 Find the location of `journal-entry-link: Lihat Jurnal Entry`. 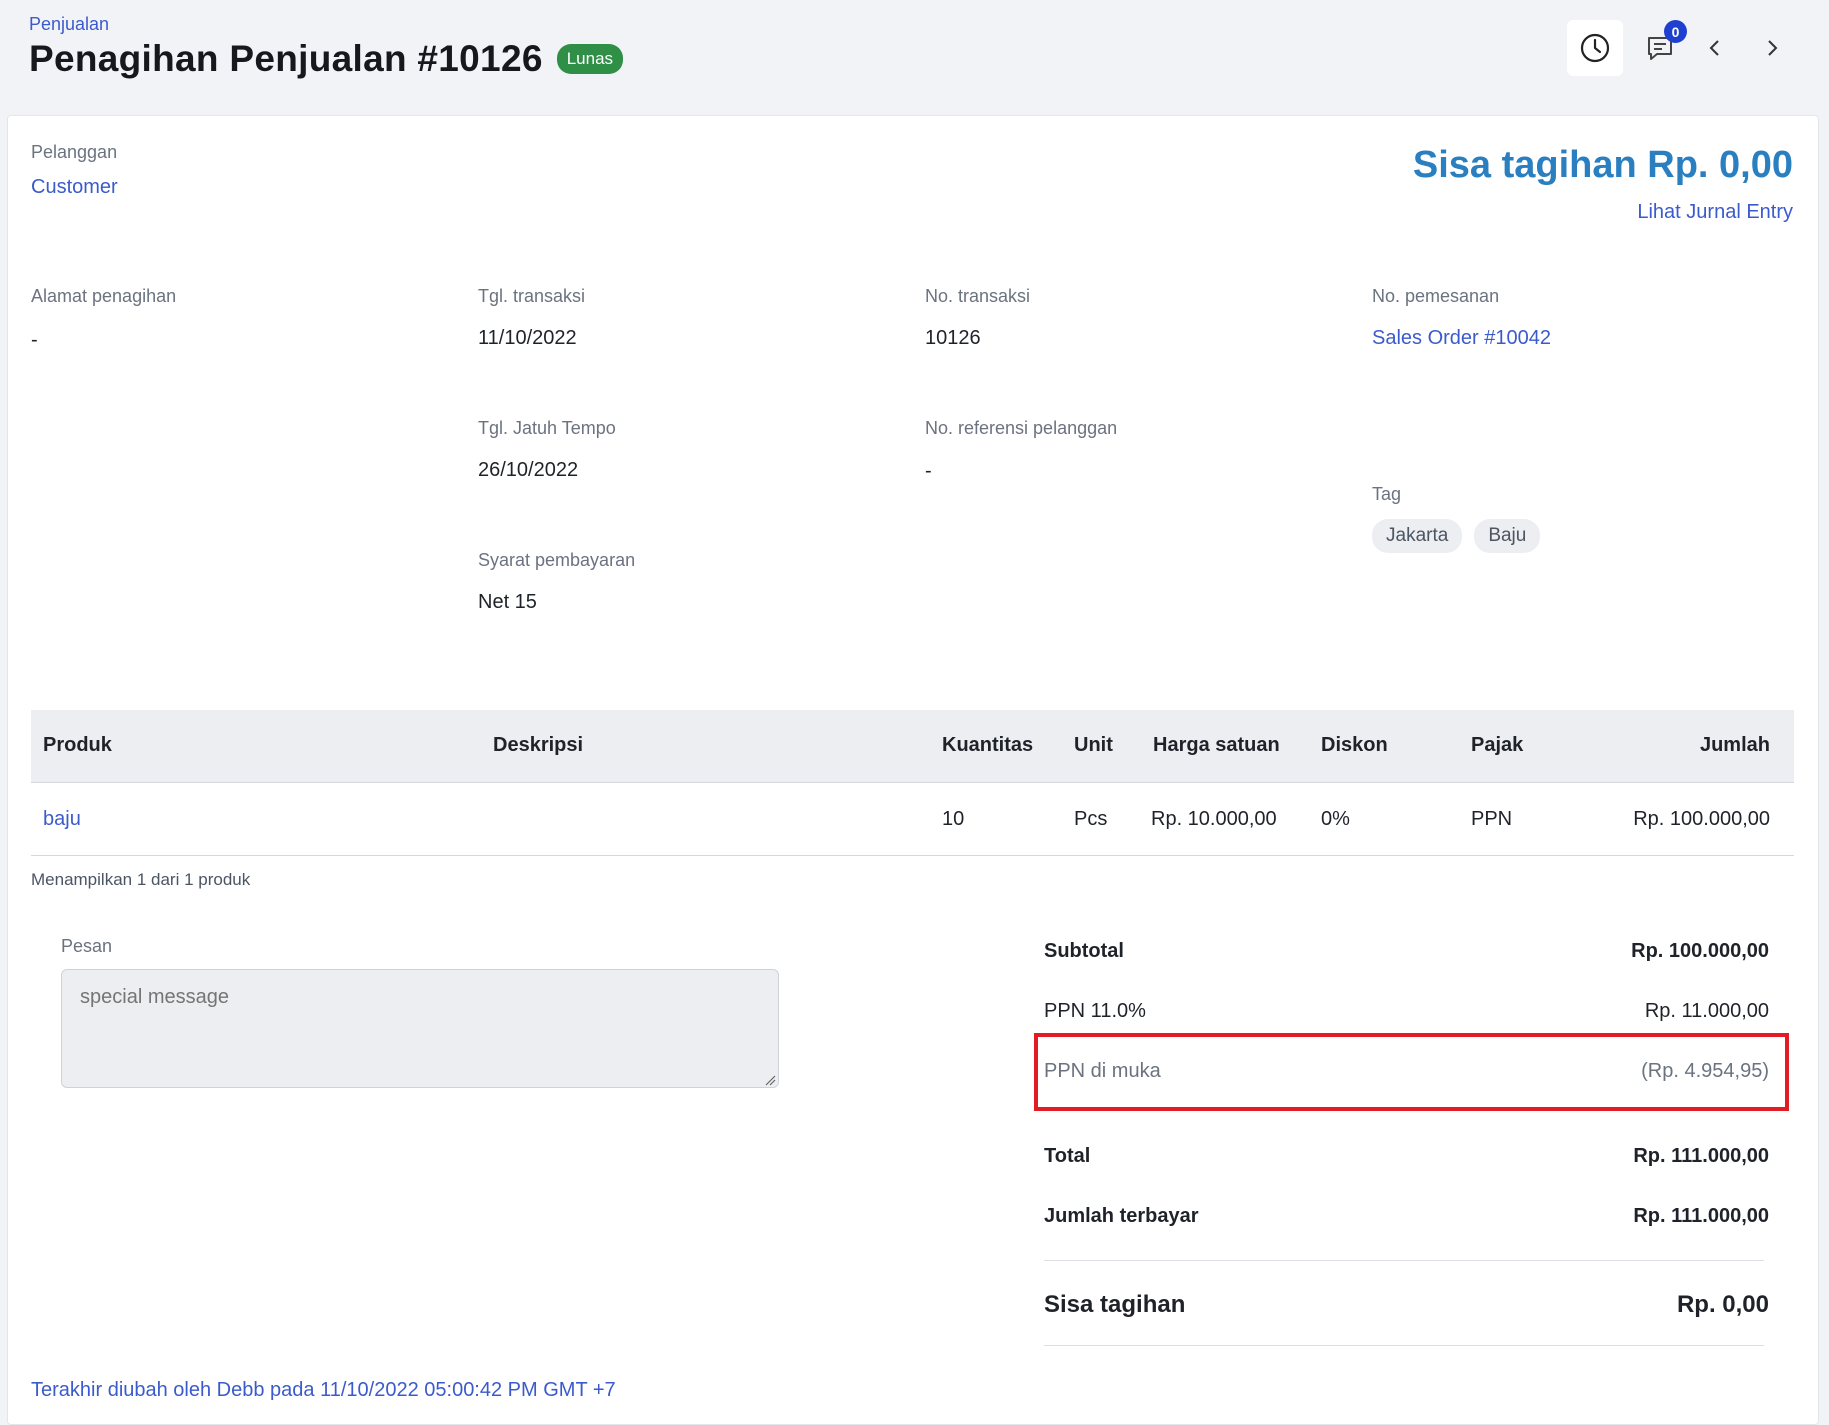

journal-entry-link: Lihat Jurnal Entry is located at coordinates (1715, 212).